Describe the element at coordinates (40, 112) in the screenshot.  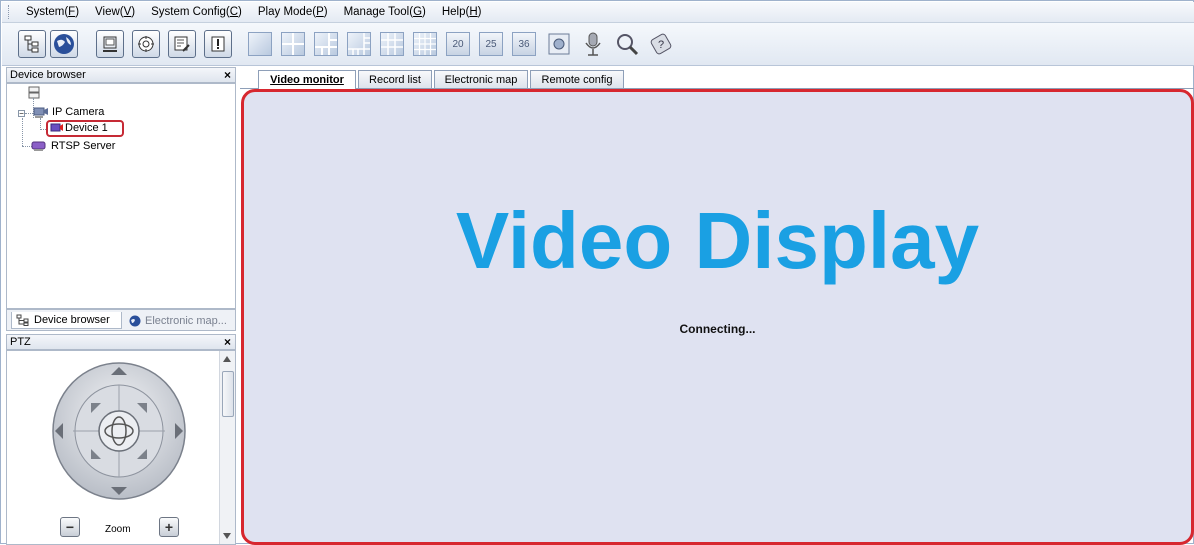
I see `ip-camera-group-icon` at that location.